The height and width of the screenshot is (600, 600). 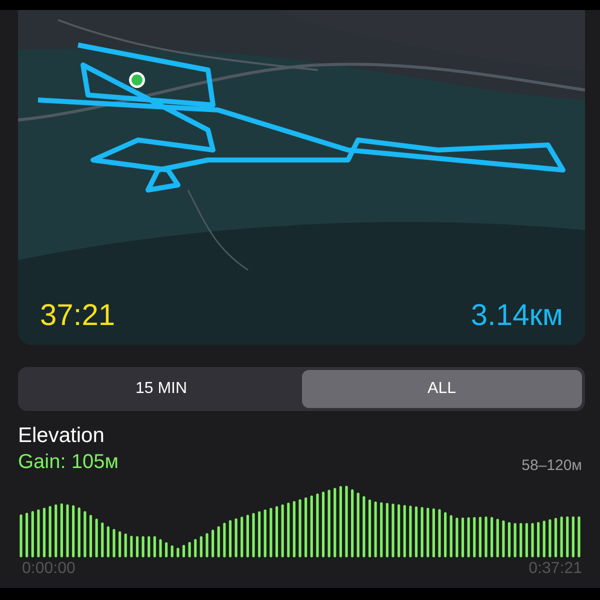 I want to click on end-time: 0:37:21, so click(x=555, y=569).